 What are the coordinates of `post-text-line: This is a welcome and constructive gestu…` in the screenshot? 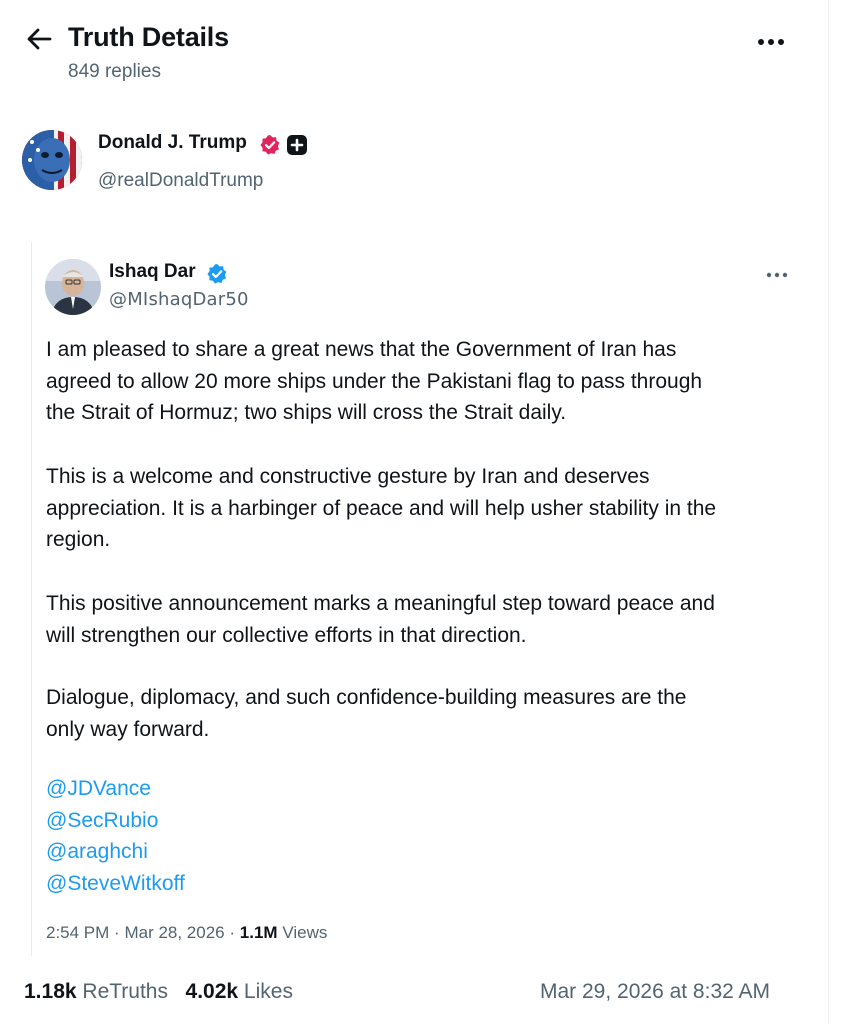 It's located at (348, 476).